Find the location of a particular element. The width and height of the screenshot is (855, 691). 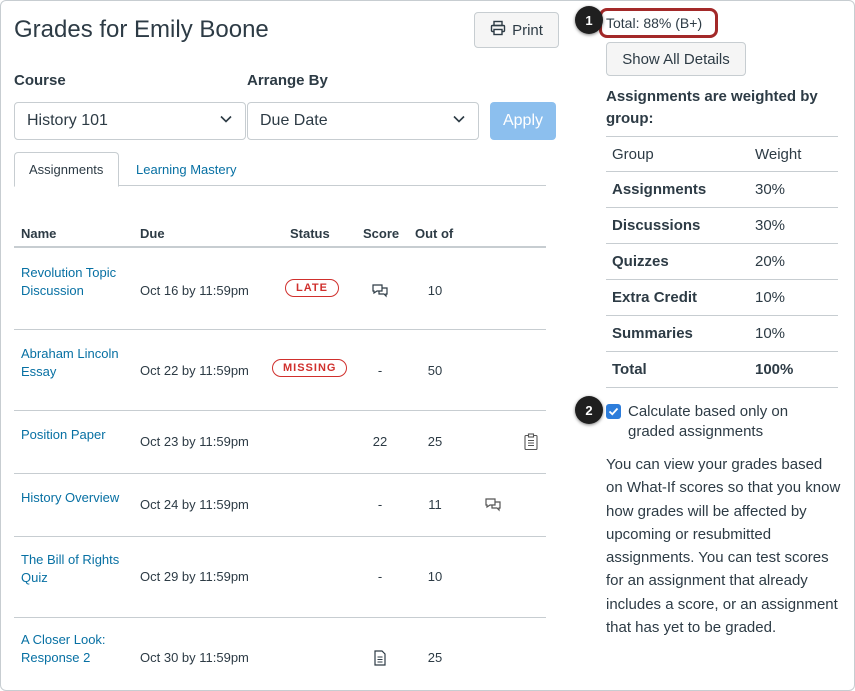

arrange-by-label: Arrange By is located at coordinates (287, 80).